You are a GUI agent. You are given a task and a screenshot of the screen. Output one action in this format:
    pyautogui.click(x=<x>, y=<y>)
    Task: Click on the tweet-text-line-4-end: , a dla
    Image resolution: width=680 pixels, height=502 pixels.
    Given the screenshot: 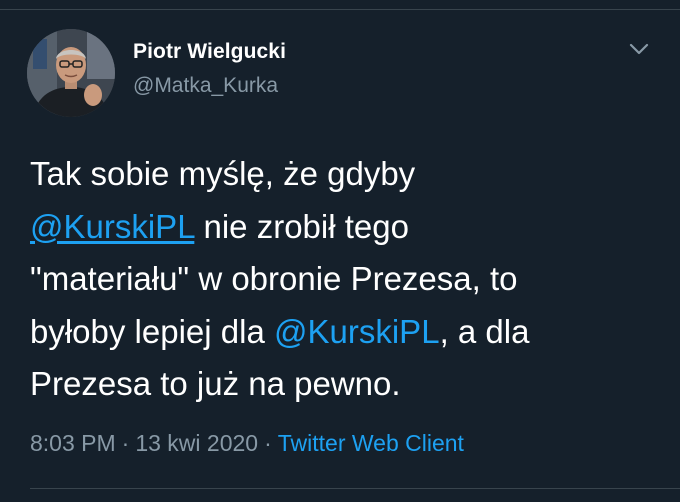 What is the action you would take?
    pyautogui.click(x=484, y=331)
    